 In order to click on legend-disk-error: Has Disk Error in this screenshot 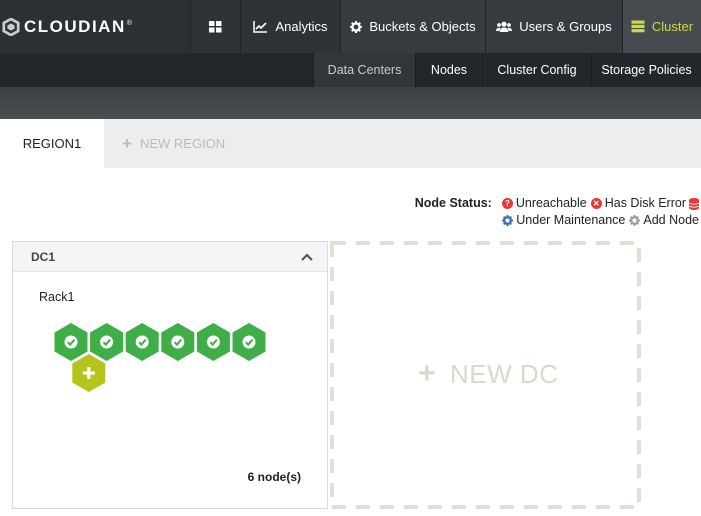, I will do `click(645, 203)`.